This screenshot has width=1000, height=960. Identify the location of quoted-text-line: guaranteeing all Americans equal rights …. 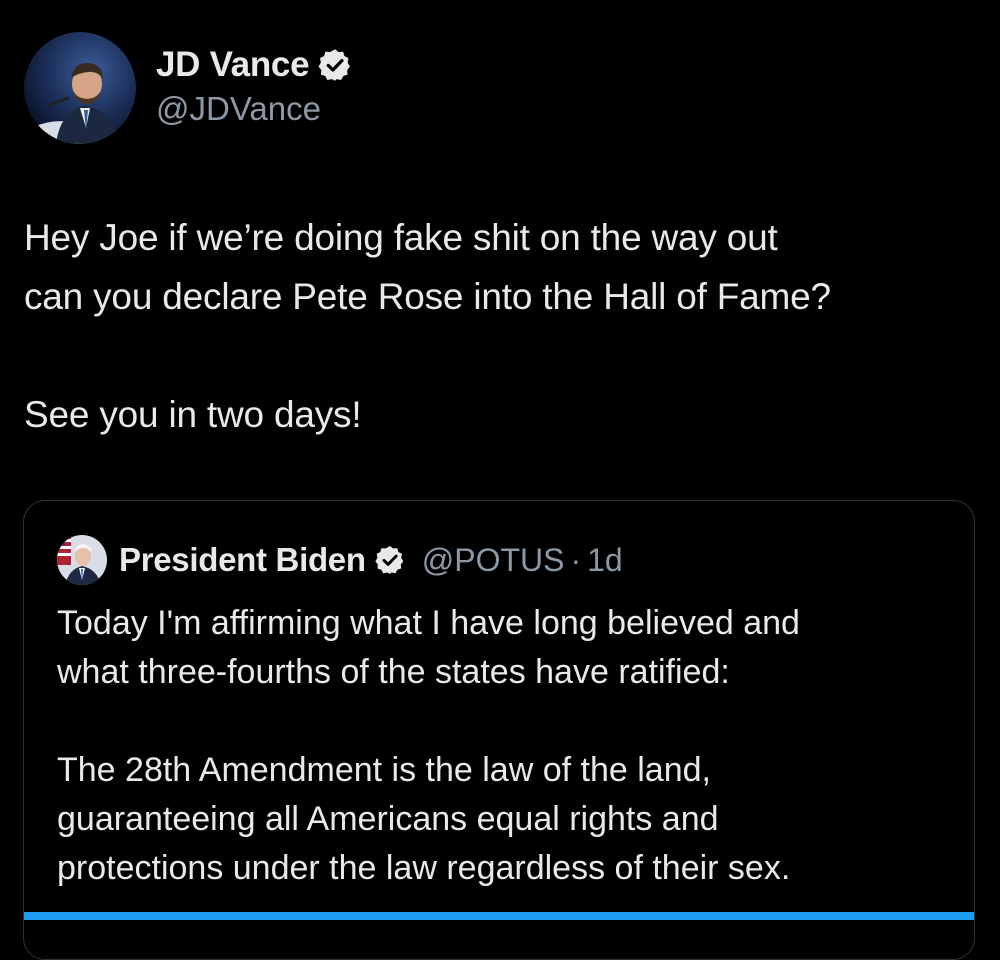
(388, 819).